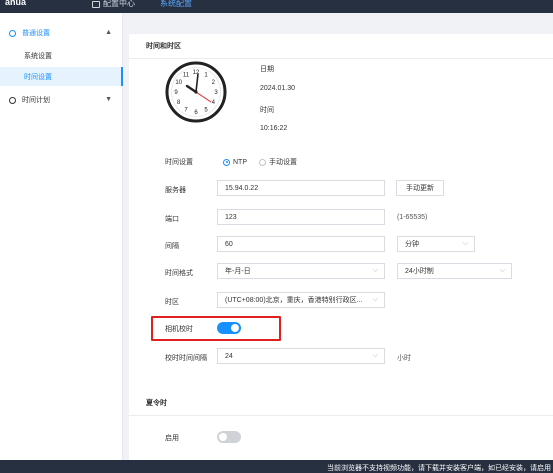 The height and width of the screenshot is (473, 553). I want to click on dst-enable-label: 启用, so click(172, 438).